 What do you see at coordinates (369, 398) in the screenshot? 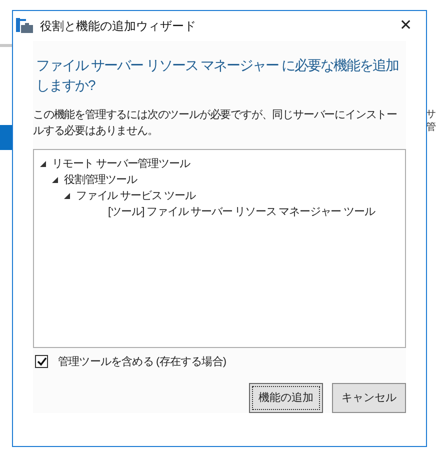
I see `dialog-button: キャンセル` at bounding box center [369, 398].